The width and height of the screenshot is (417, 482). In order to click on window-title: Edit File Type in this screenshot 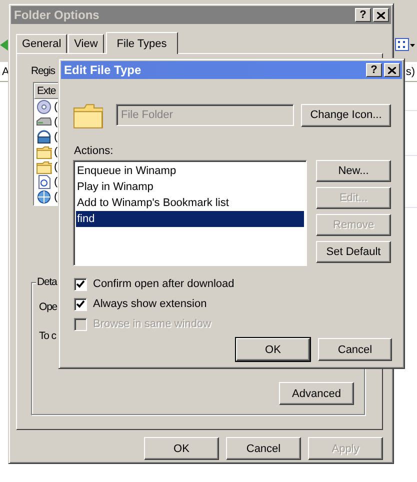, I will do `click(103, 70)`.